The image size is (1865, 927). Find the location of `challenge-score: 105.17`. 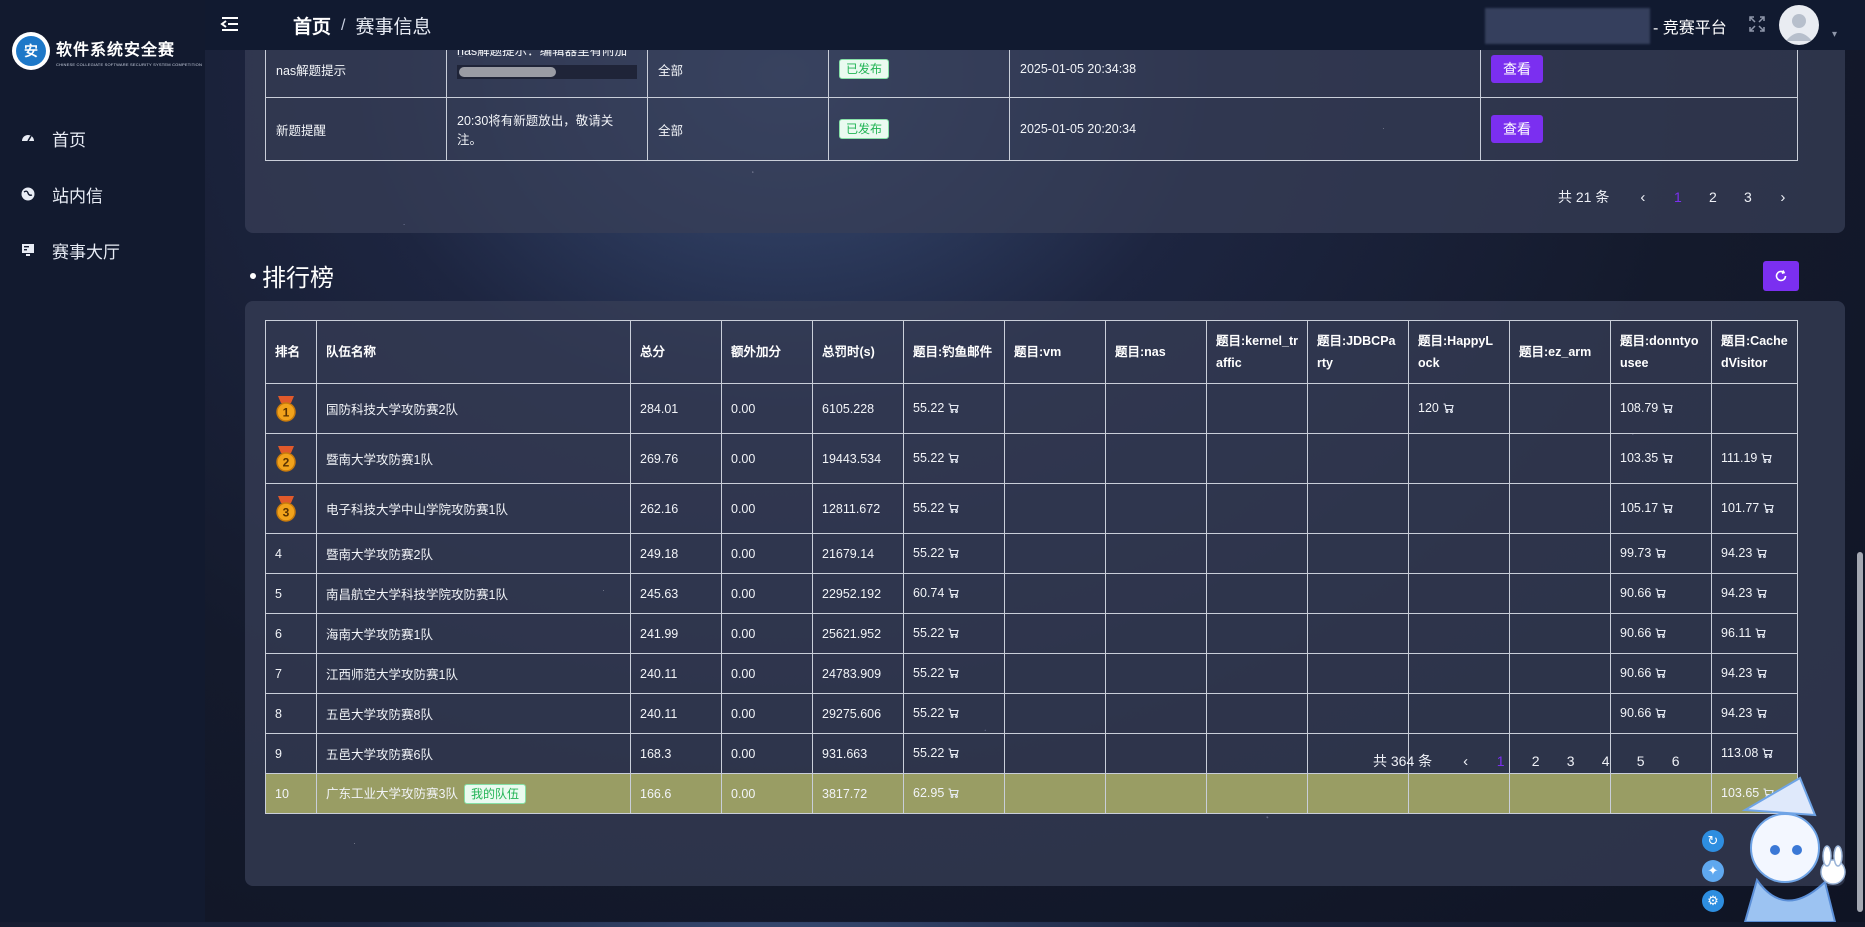

challenge-score: 105.17 is located at coordinates (1639, 508).